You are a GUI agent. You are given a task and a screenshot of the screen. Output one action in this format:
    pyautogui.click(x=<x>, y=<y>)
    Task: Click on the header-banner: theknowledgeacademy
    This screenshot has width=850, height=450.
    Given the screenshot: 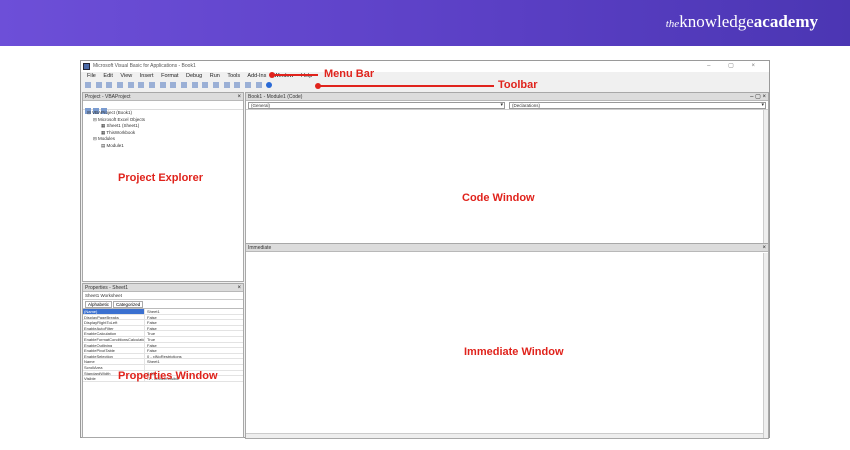 What is the action you would take?
    pyautogui.click(x=425, y=23)
    